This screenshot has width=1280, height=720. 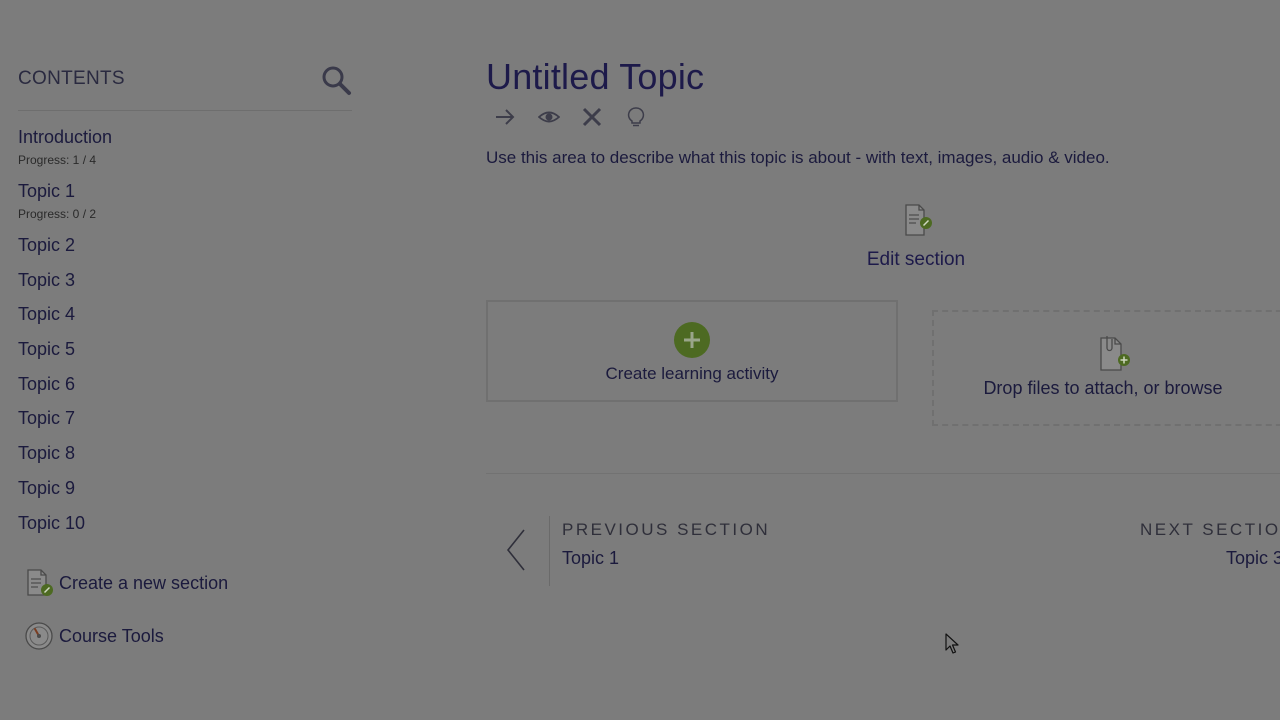 What do you see at coordinates (39, 636) in the screenshot?
I see `gauge-icon` at bounding box center [39, 636].